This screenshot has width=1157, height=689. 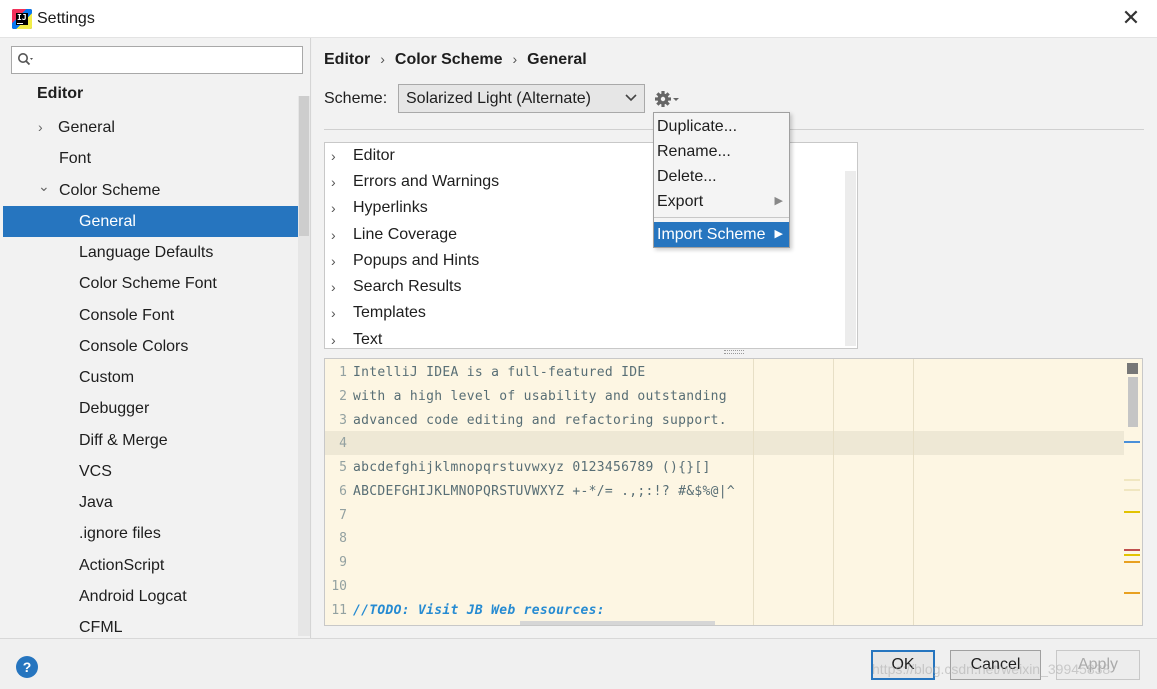 What do you see at coordinates (123, 440) in the screenshot?
I see `sidebar-item-label: Diff & Merge` at bounding box center [123, 440].